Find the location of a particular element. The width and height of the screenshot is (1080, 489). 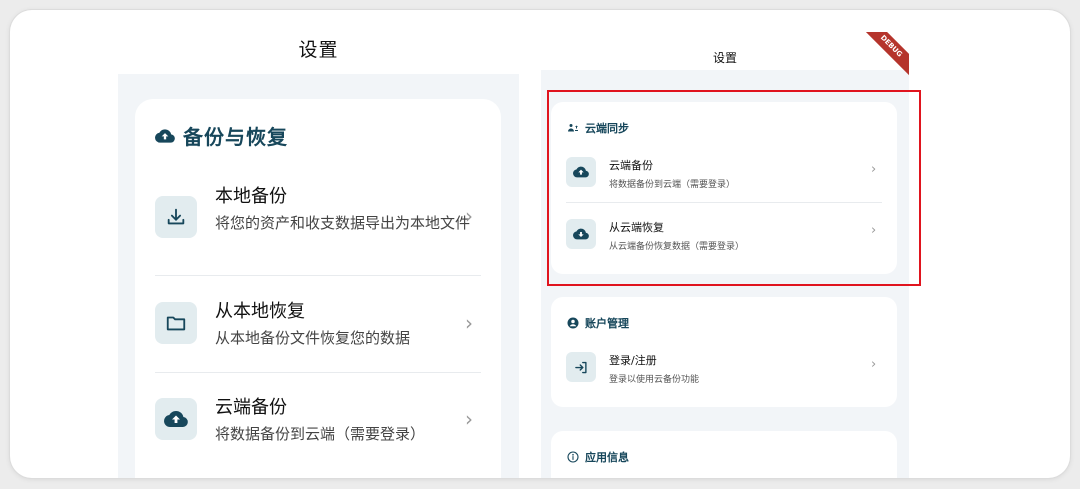

cloud-restore-title: 从云端恢复 is located at coordinates (636, 227).